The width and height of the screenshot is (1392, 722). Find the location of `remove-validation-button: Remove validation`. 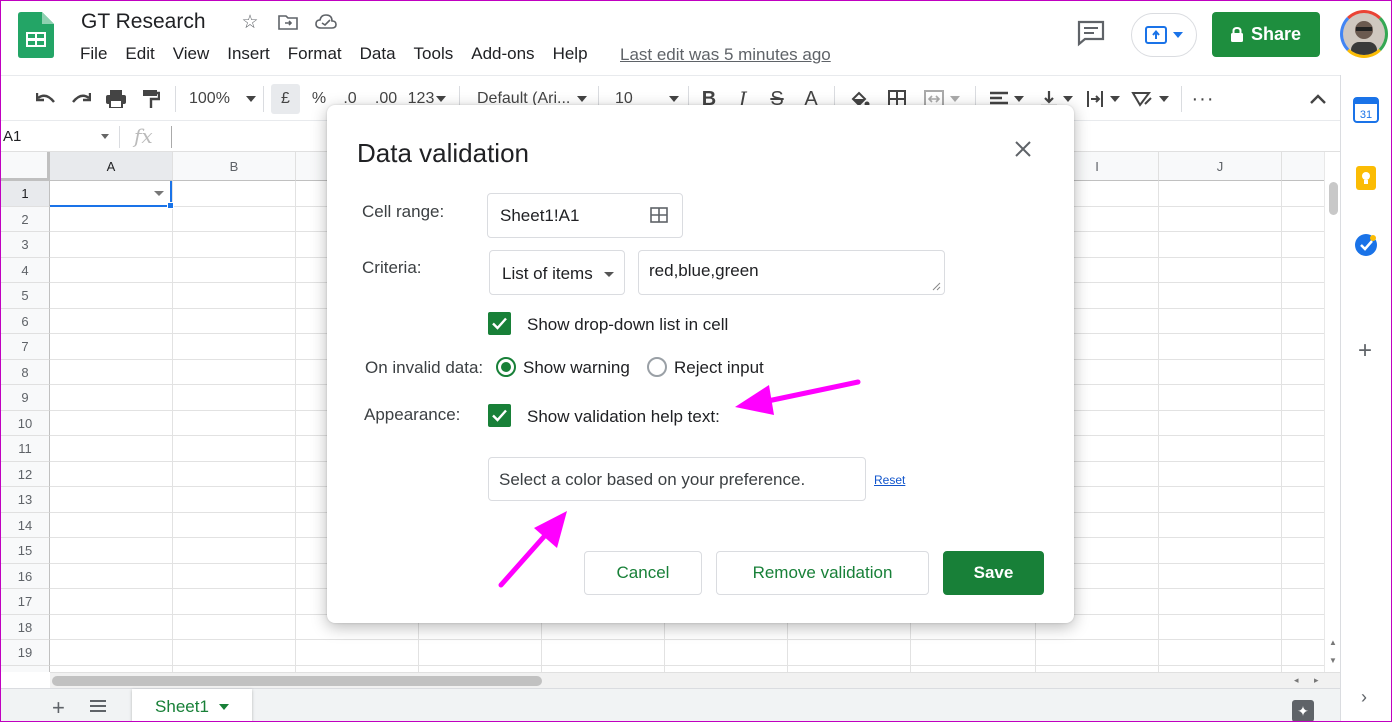

remove-validation-button: Remove validation is located at coordinates (822, 573).